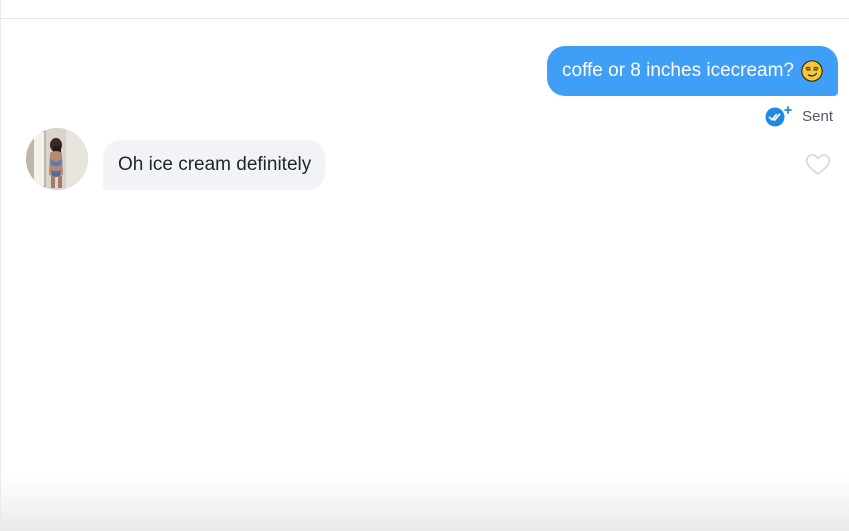  I want to click on bottom-fade, so click(425, 503).